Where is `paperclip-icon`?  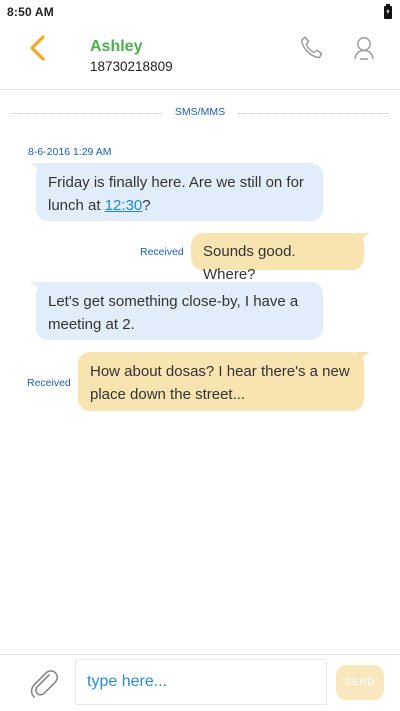
paperclip-icon is located at coordinates (44, 684).